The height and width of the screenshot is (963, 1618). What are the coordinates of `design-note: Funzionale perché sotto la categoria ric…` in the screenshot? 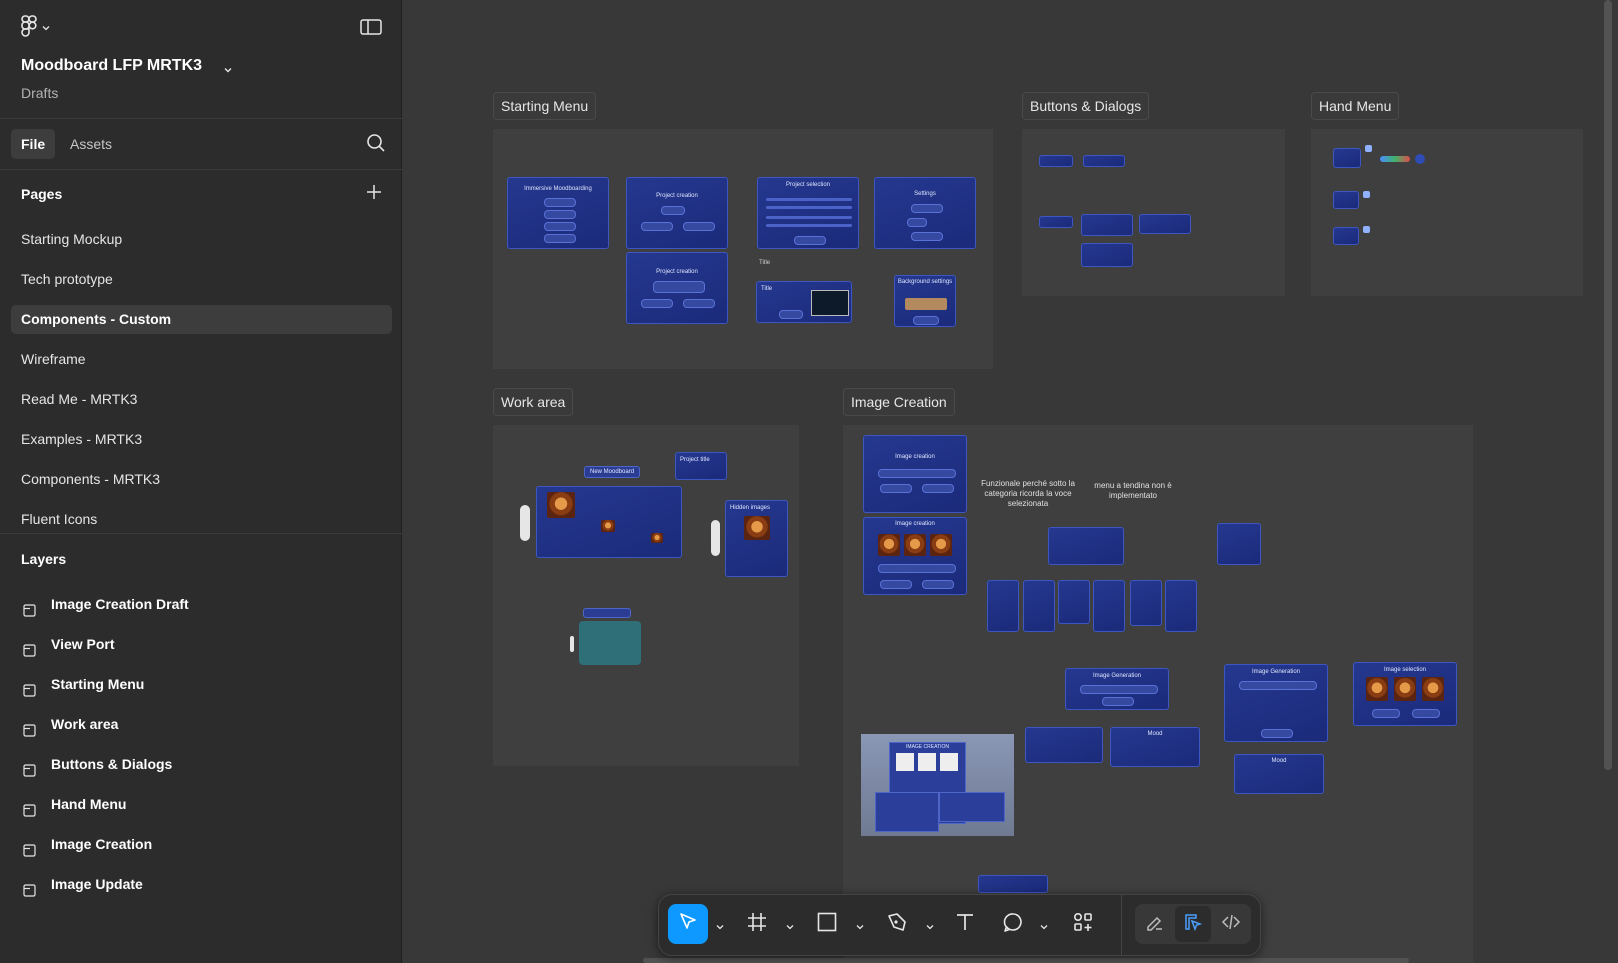 It's located at (1028, 494).